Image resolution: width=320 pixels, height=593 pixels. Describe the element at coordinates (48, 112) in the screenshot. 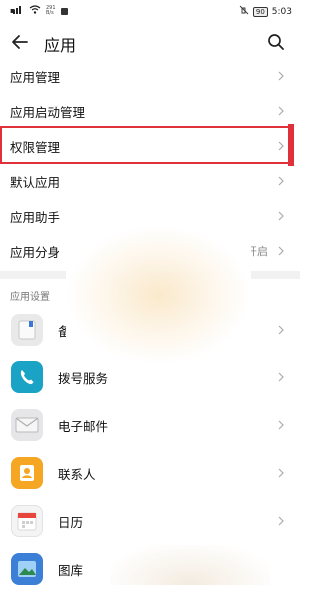

I see `menu-item-label: 应用启动管理` at that location.